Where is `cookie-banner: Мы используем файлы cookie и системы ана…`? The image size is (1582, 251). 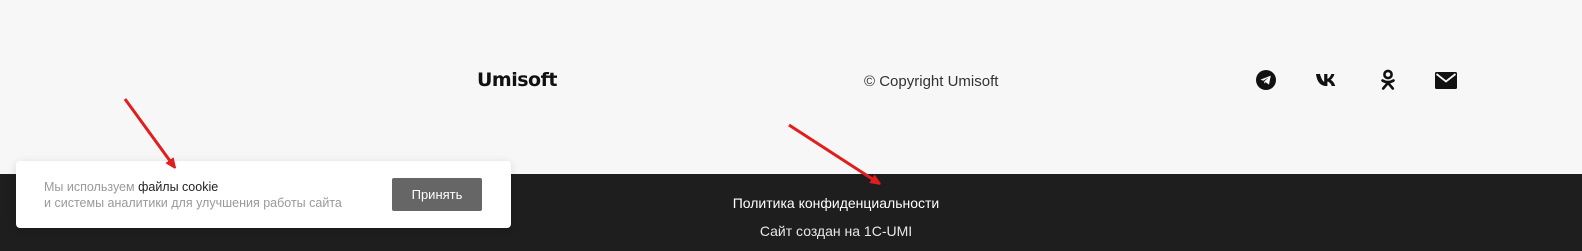
cookie-banner: Мы используем файлы cookie и системы ана… is located at coordinates (263, 194).